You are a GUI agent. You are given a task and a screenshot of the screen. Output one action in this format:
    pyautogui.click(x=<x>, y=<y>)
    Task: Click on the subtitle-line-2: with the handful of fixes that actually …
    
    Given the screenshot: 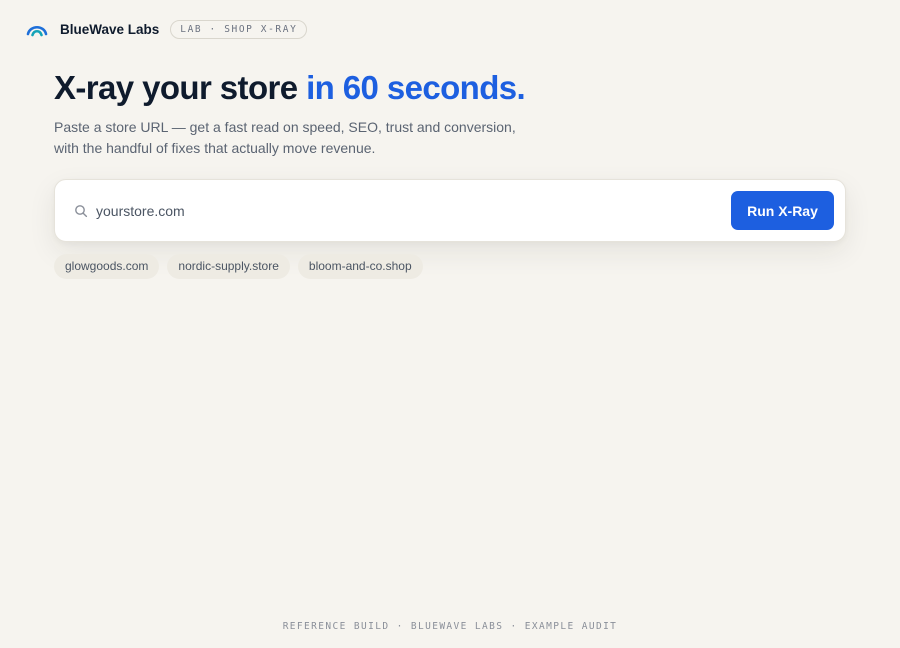 What is the action you would take?
    pyautogui.click(x=215, y=148)
    